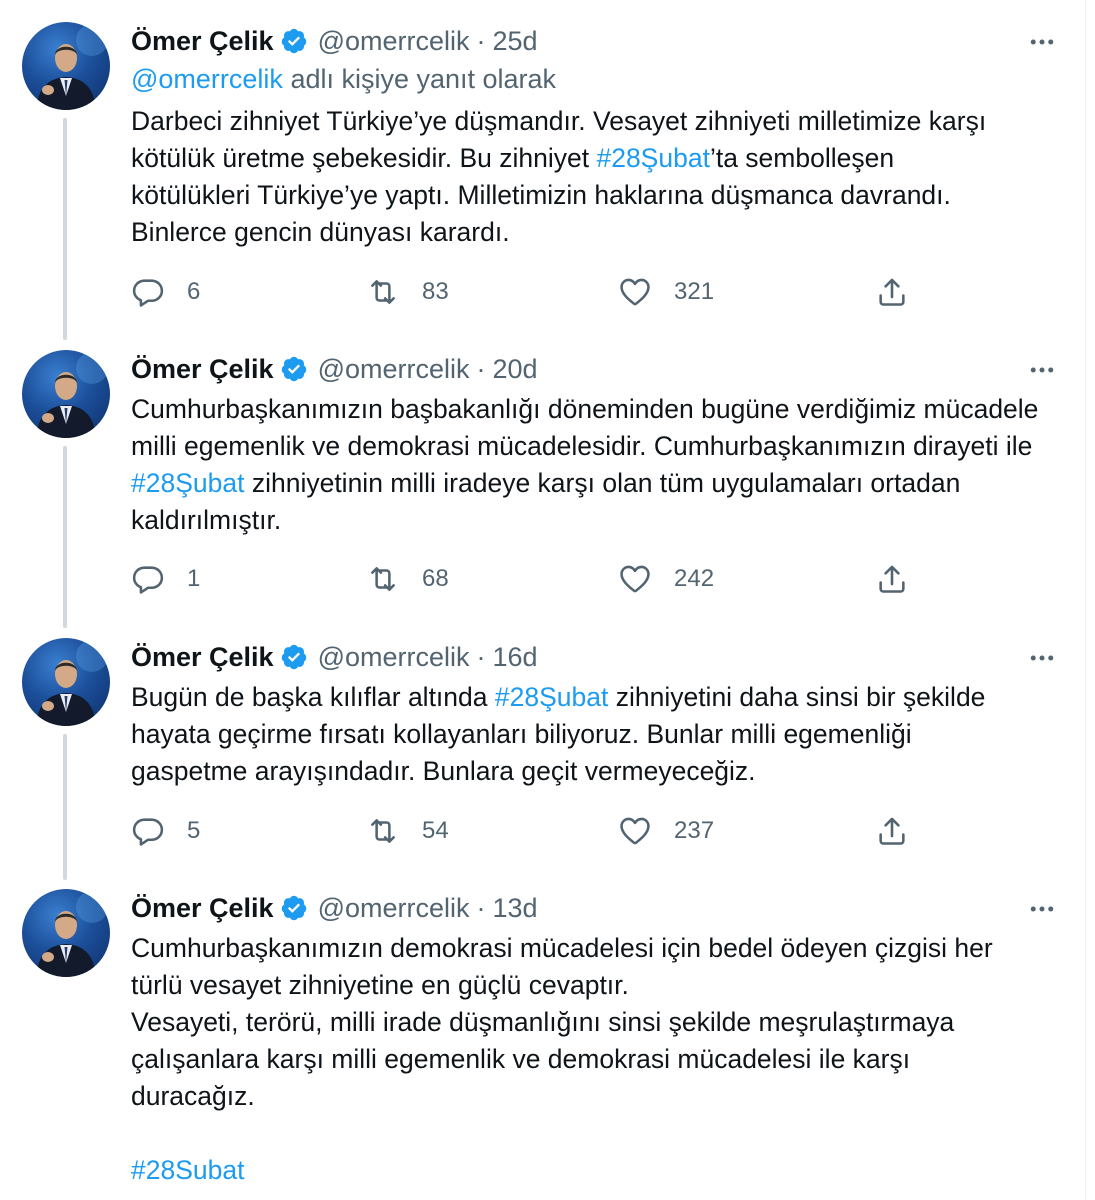 This screenshot has width=1095, height=1200. I want to click on tweet-header: Ömer Çelik @omerrcelik · 25d, so click(334, 41).